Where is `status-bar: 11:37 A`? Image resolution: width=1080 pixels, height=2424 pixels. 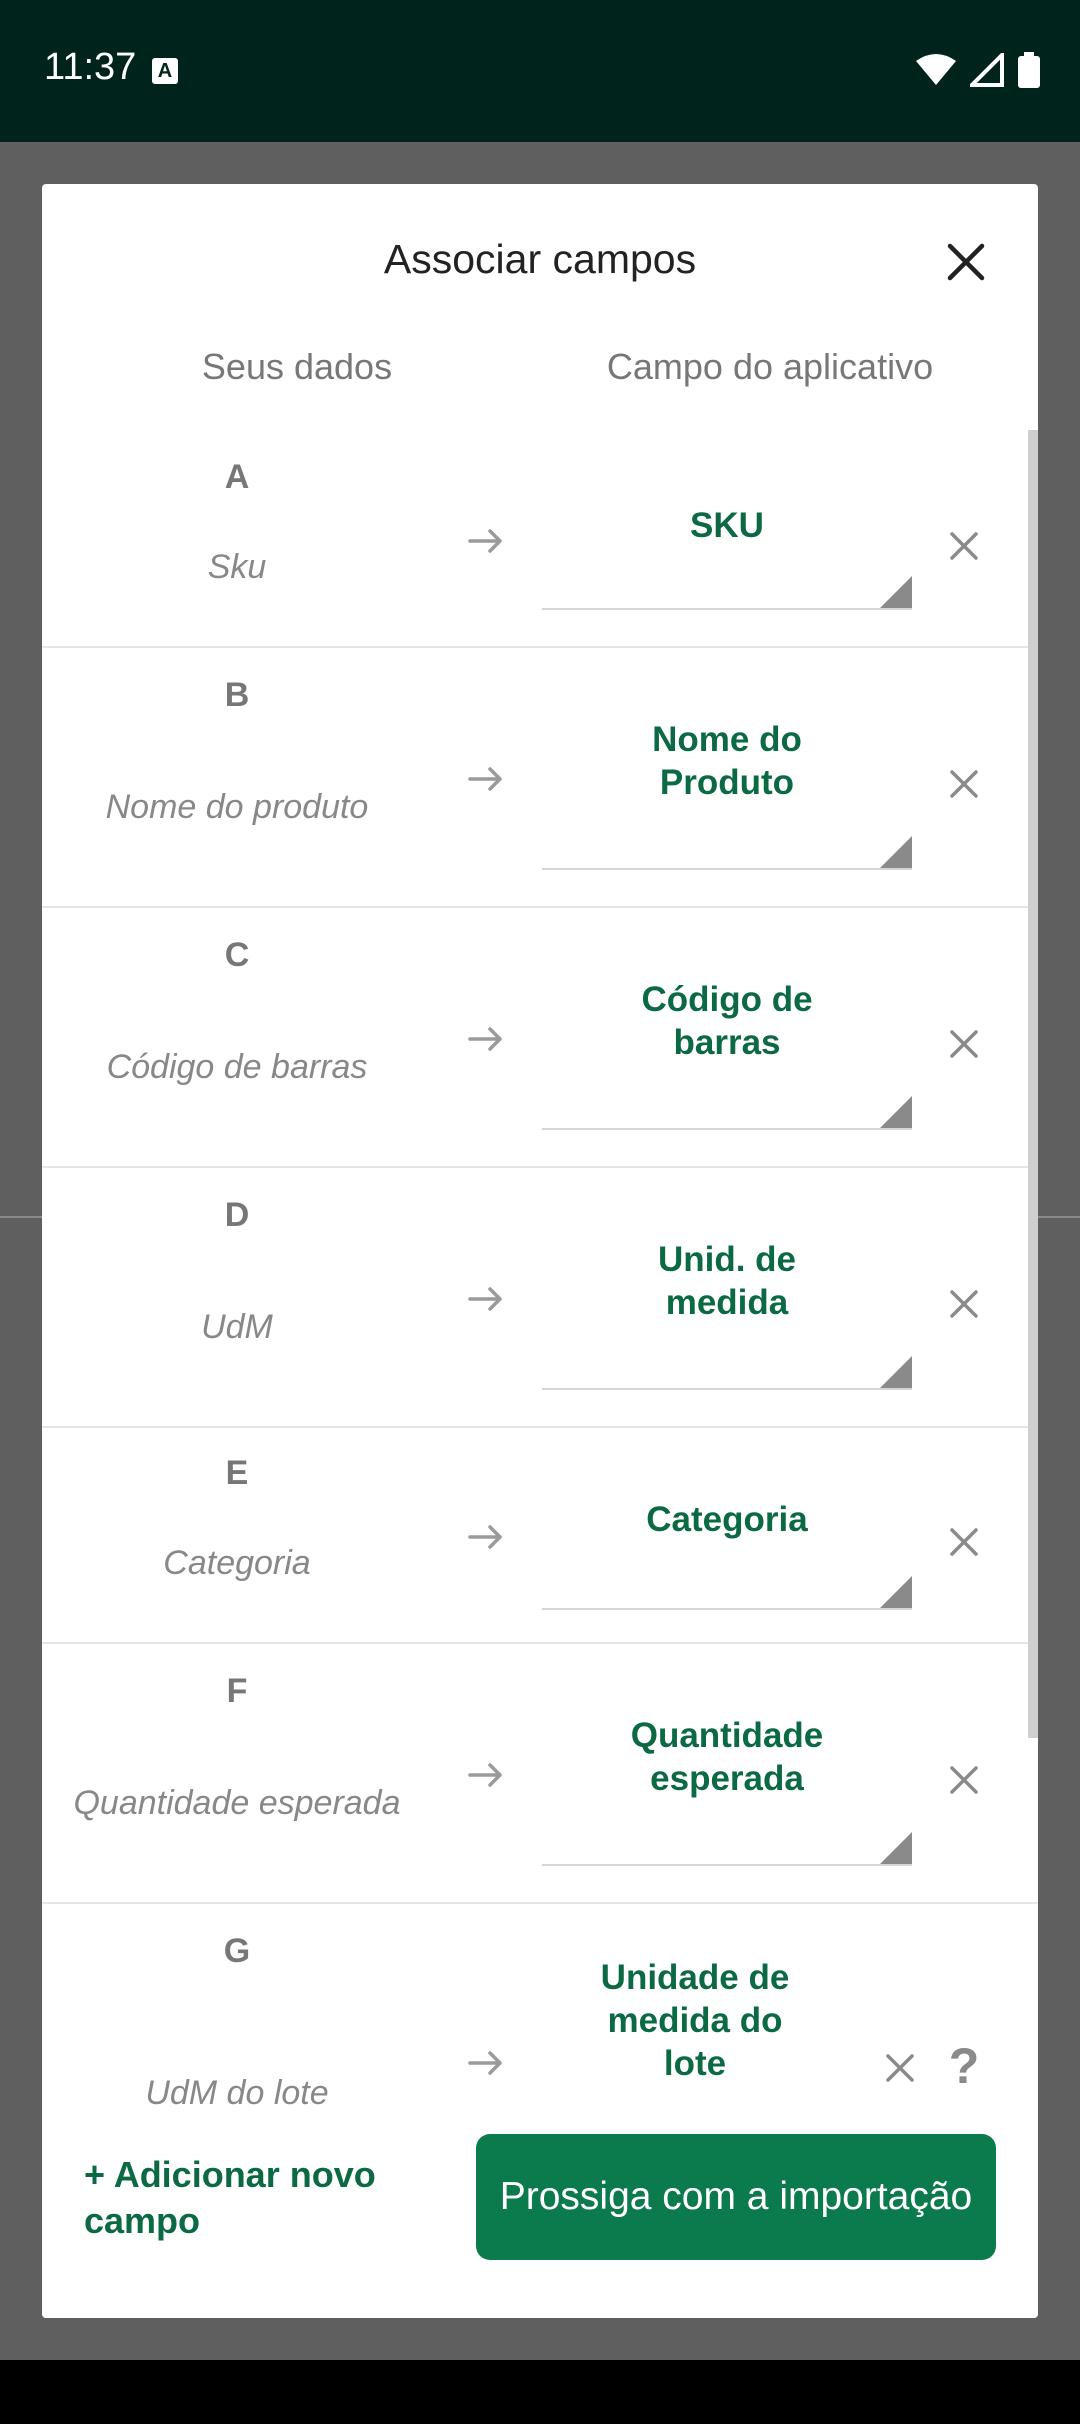 status-bar: 11:37 A is located at coordinates (540, 71).